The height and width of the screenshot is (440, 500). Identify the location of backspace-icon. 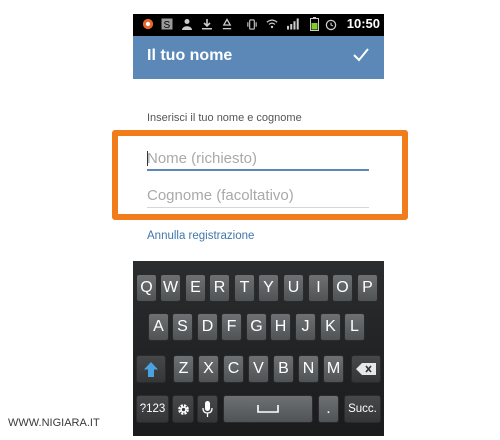
(366, 369).